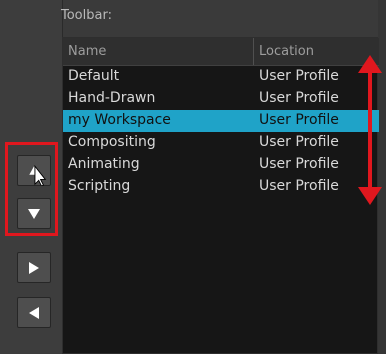 The image size is (386, 354). What do you see at coordinates (221, 165) in the screenshot?
I see `list-item: Animating User Profile` at bounding box center [221, 165].